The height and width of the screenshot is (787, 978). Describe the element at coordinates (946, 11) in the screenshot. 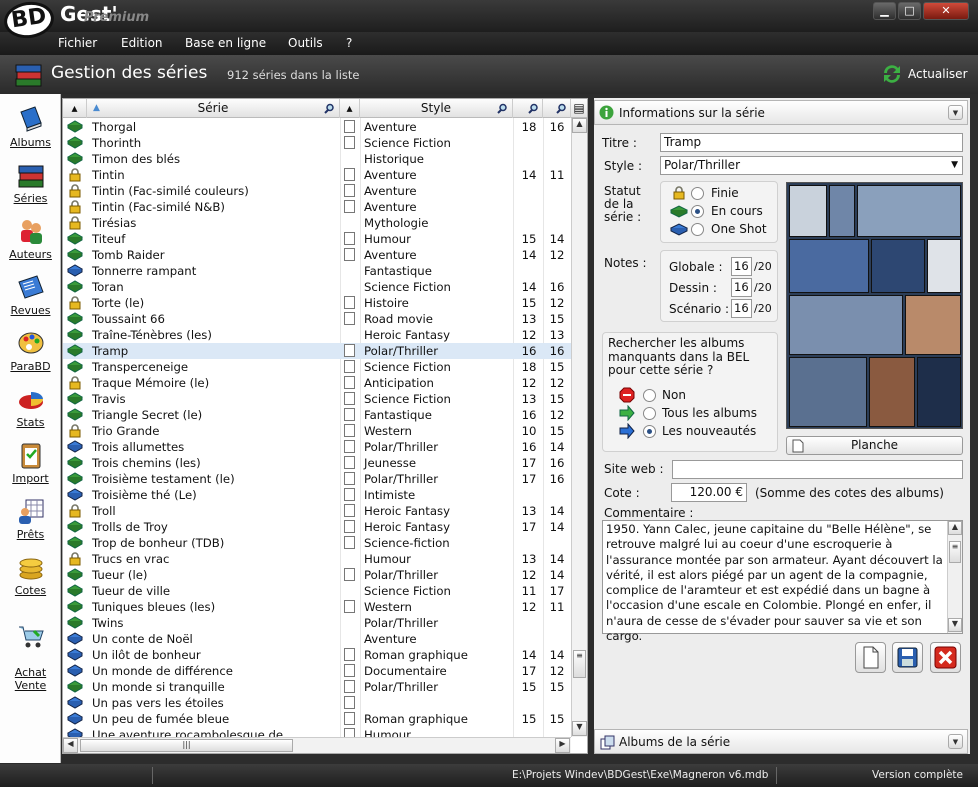

I see `close-window-button: ✕` at that location.